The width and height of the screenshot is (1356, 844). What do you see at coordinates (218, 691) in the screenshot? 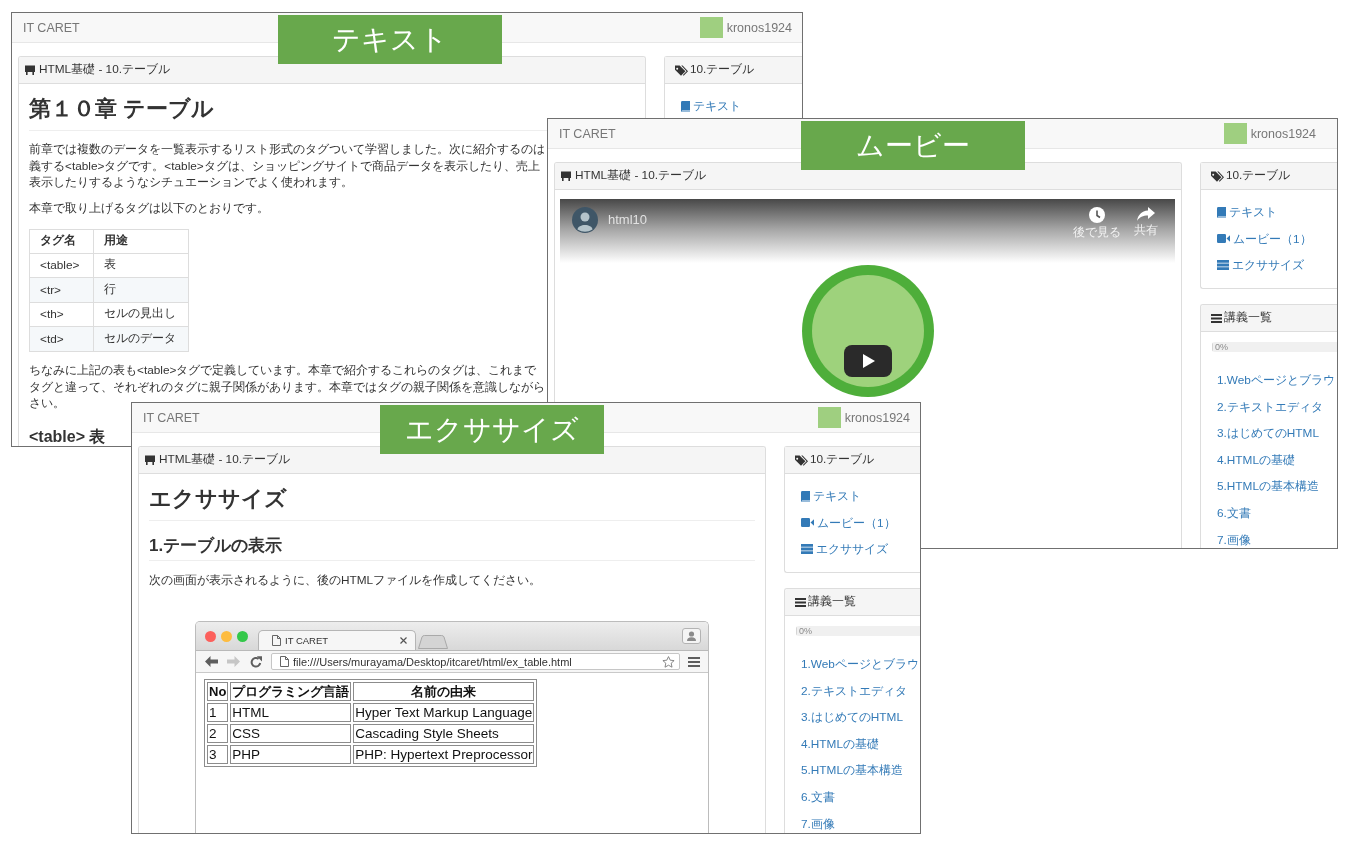
I see `table-header-cell: No` at bounding box center [218, 691].